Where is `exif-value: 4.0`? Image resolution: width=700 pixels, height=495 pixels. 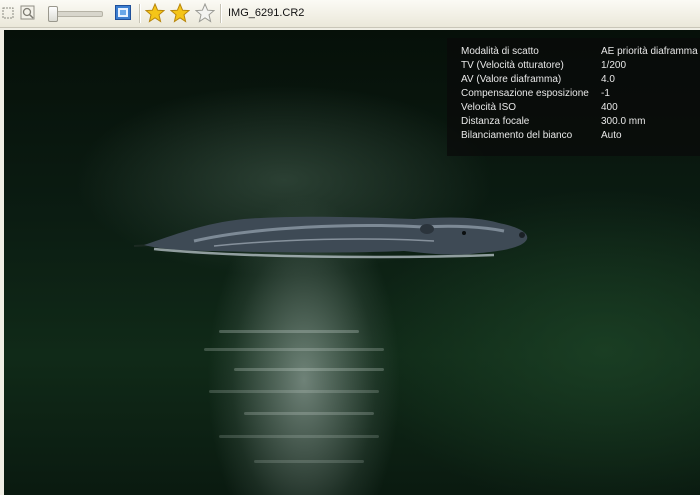
exif-value: 4.0 is located at coordinates (608, 79).